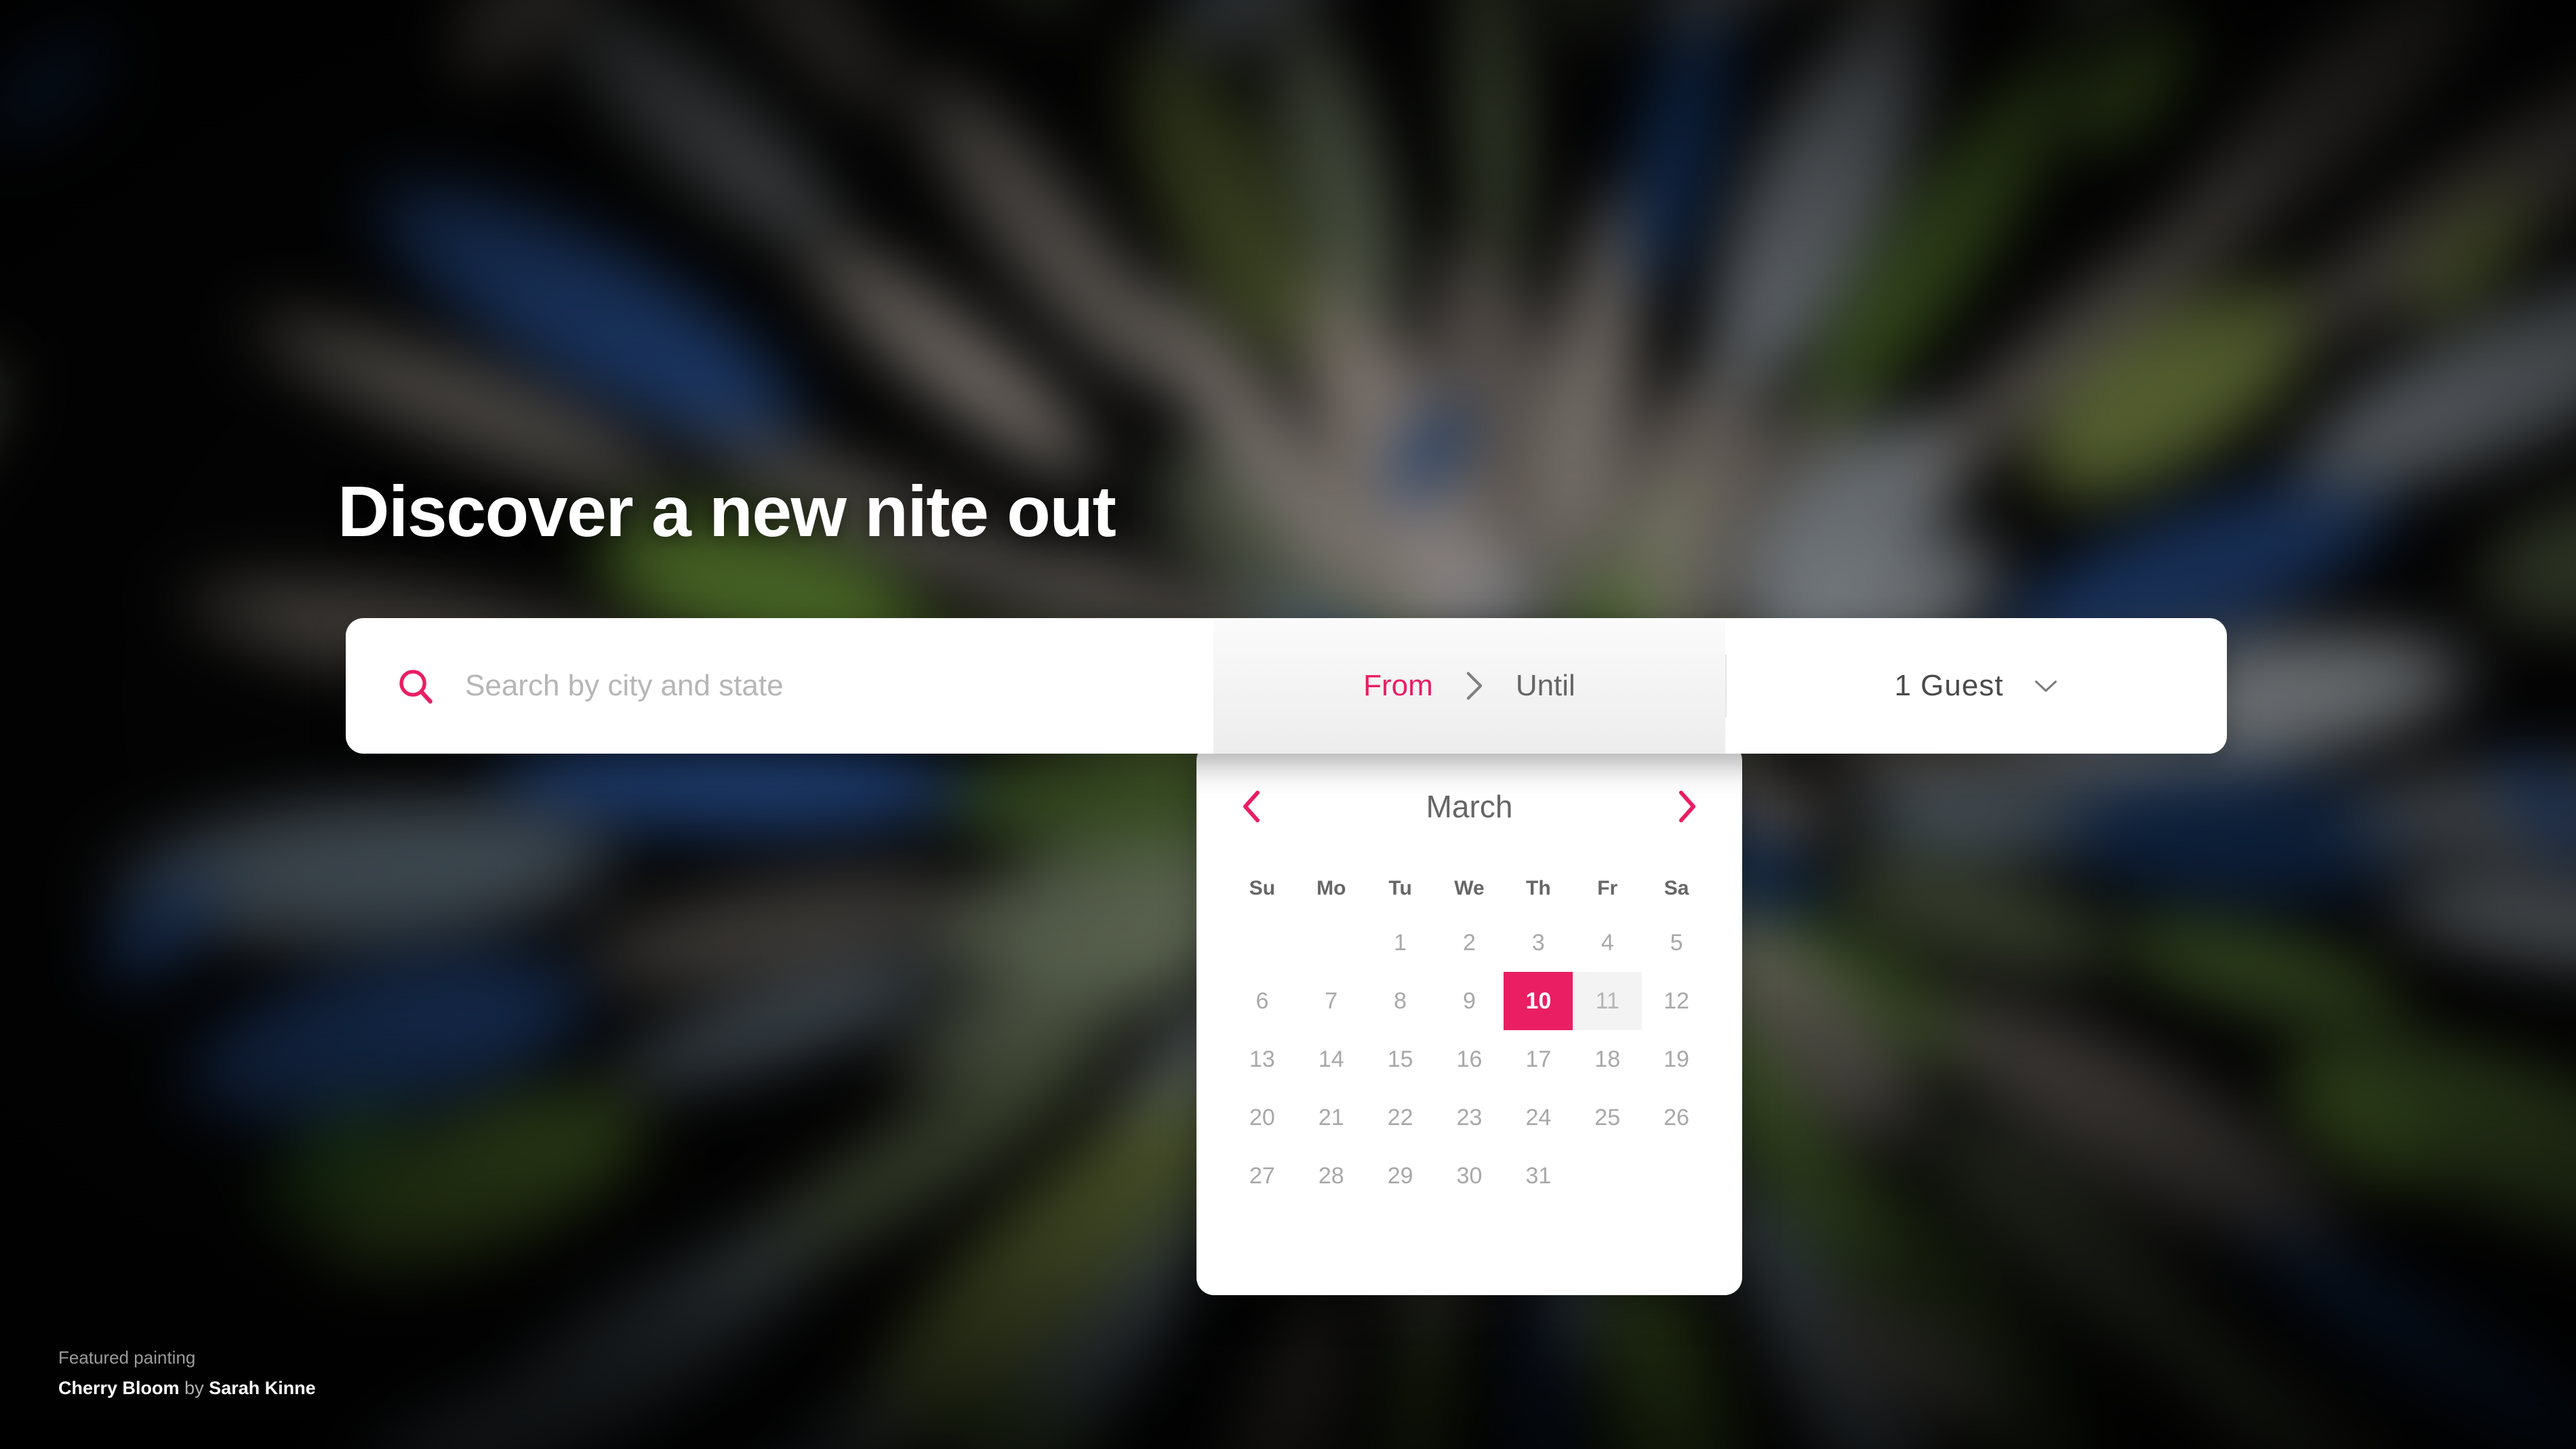 The image size is (2576, 1449). I want to click on calendar-day: 14, so click(1331, 1059).